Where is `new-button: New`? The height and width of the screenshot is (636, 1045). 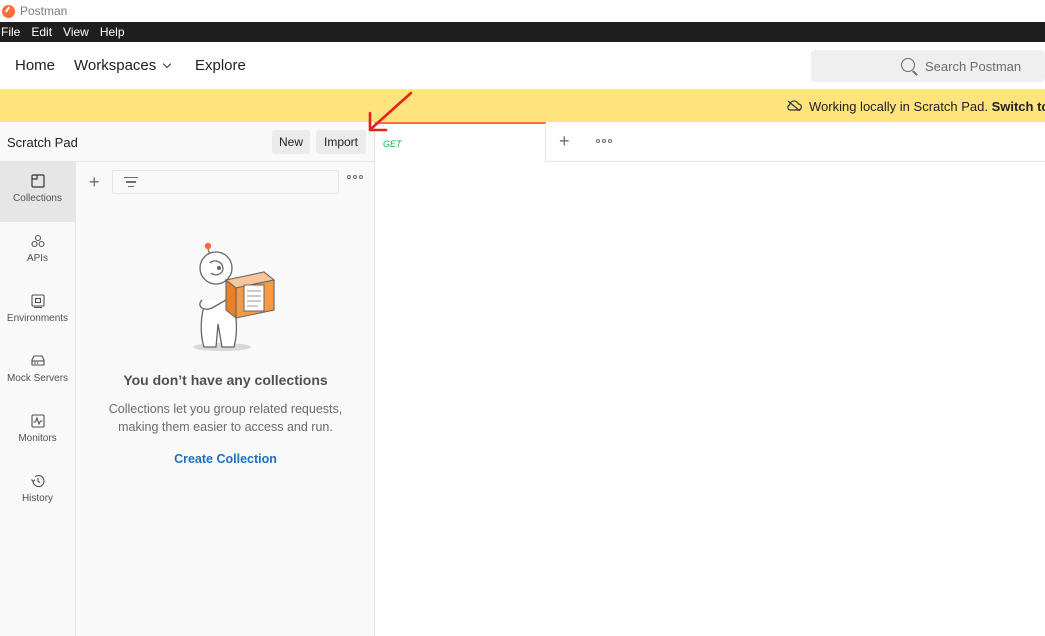 new-button: New is located at coordinates (291, 142).